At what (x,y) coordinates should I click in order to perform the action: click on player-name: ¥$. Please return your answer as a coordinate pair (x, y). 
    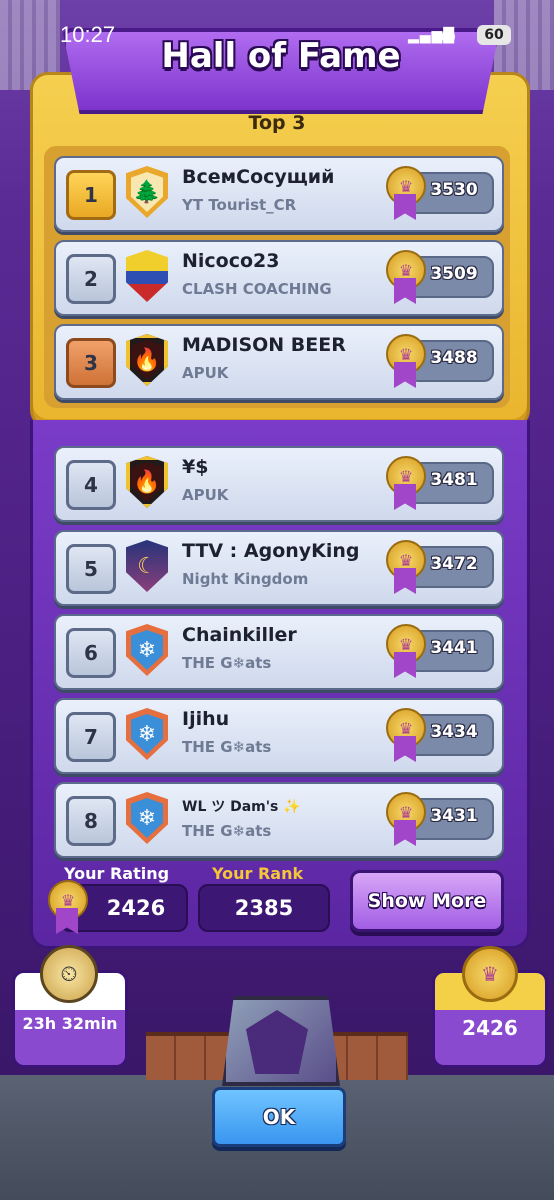
    Looking at the image, I should click on (195, 467).